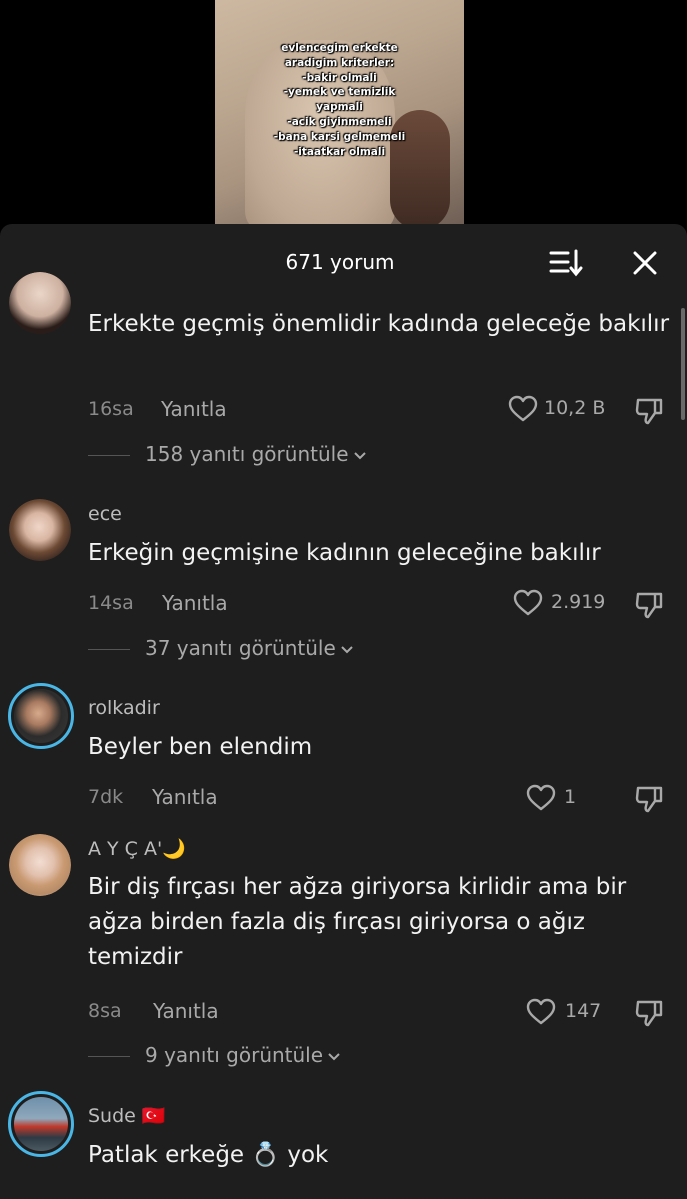  I want to click on caption-line: -acik giyinmemeli, so click(339, 121).